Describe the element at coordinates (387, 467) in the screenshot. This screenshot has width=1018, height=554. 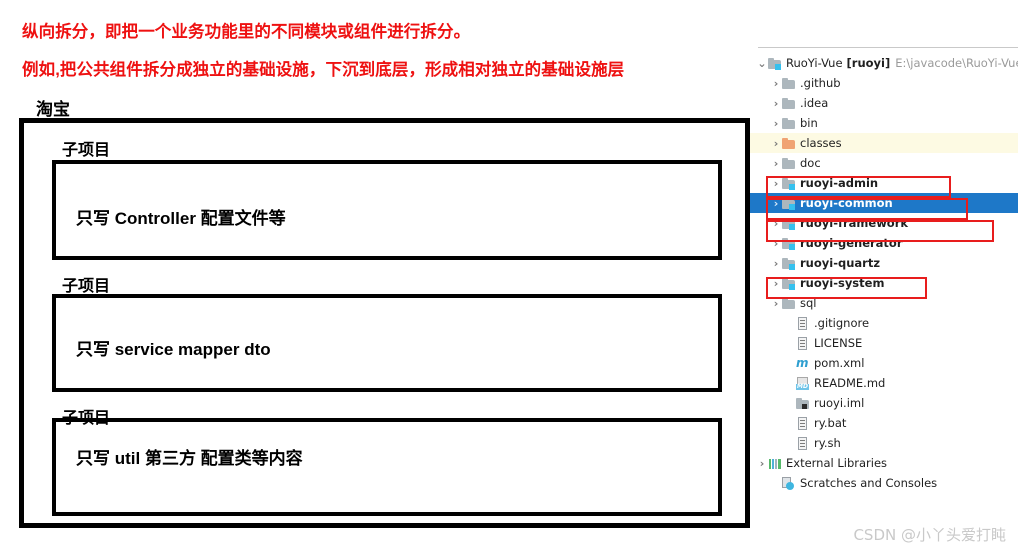
I see `subproject-box-3: 只写 util 第三方 配置类等内容` at that location.